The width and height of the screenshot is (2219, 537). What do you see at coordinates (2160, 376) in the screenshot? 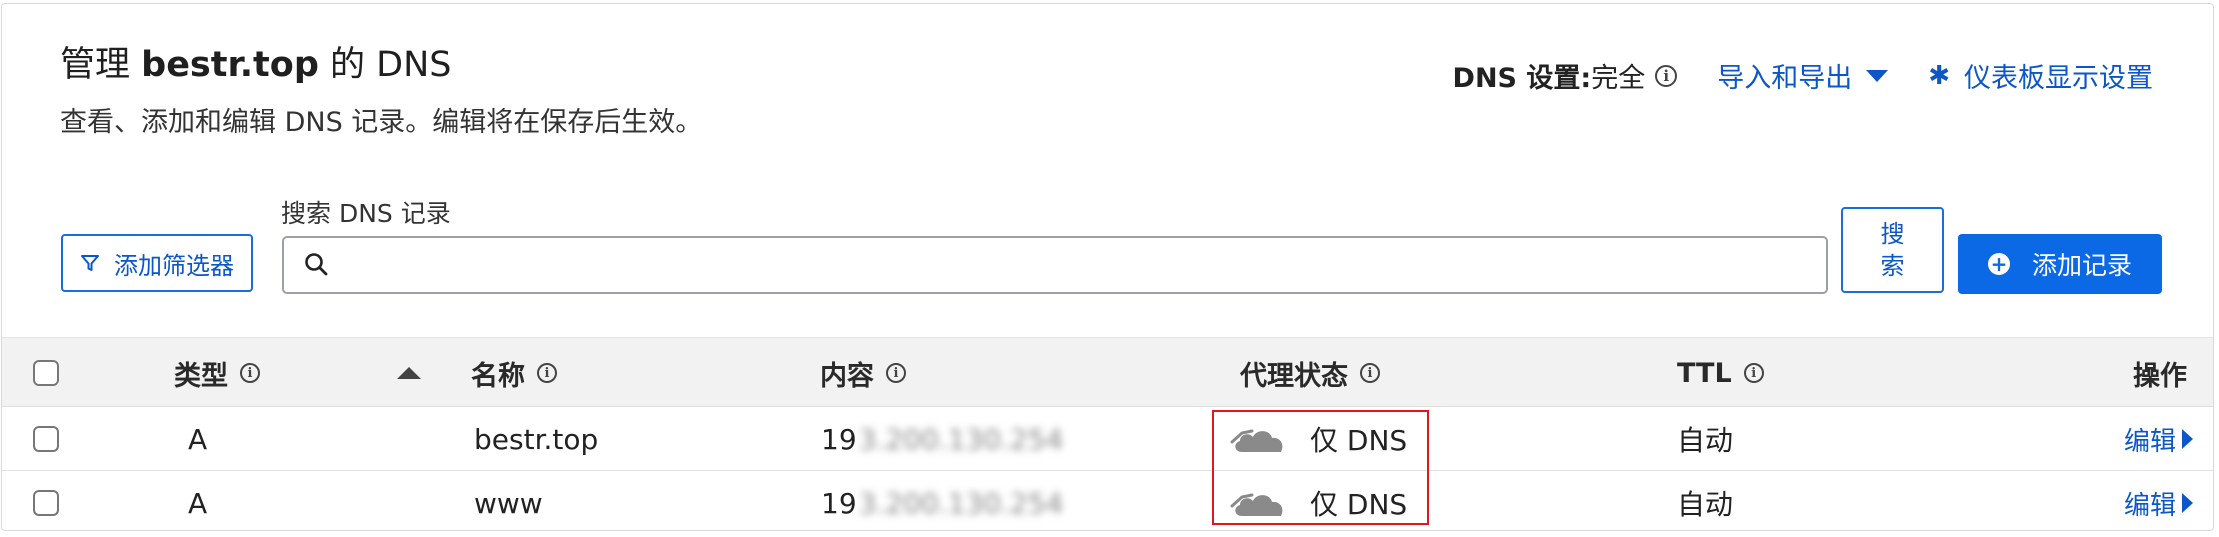
I see `column-actions-label: 操作` at bounding box center [2160, 376].